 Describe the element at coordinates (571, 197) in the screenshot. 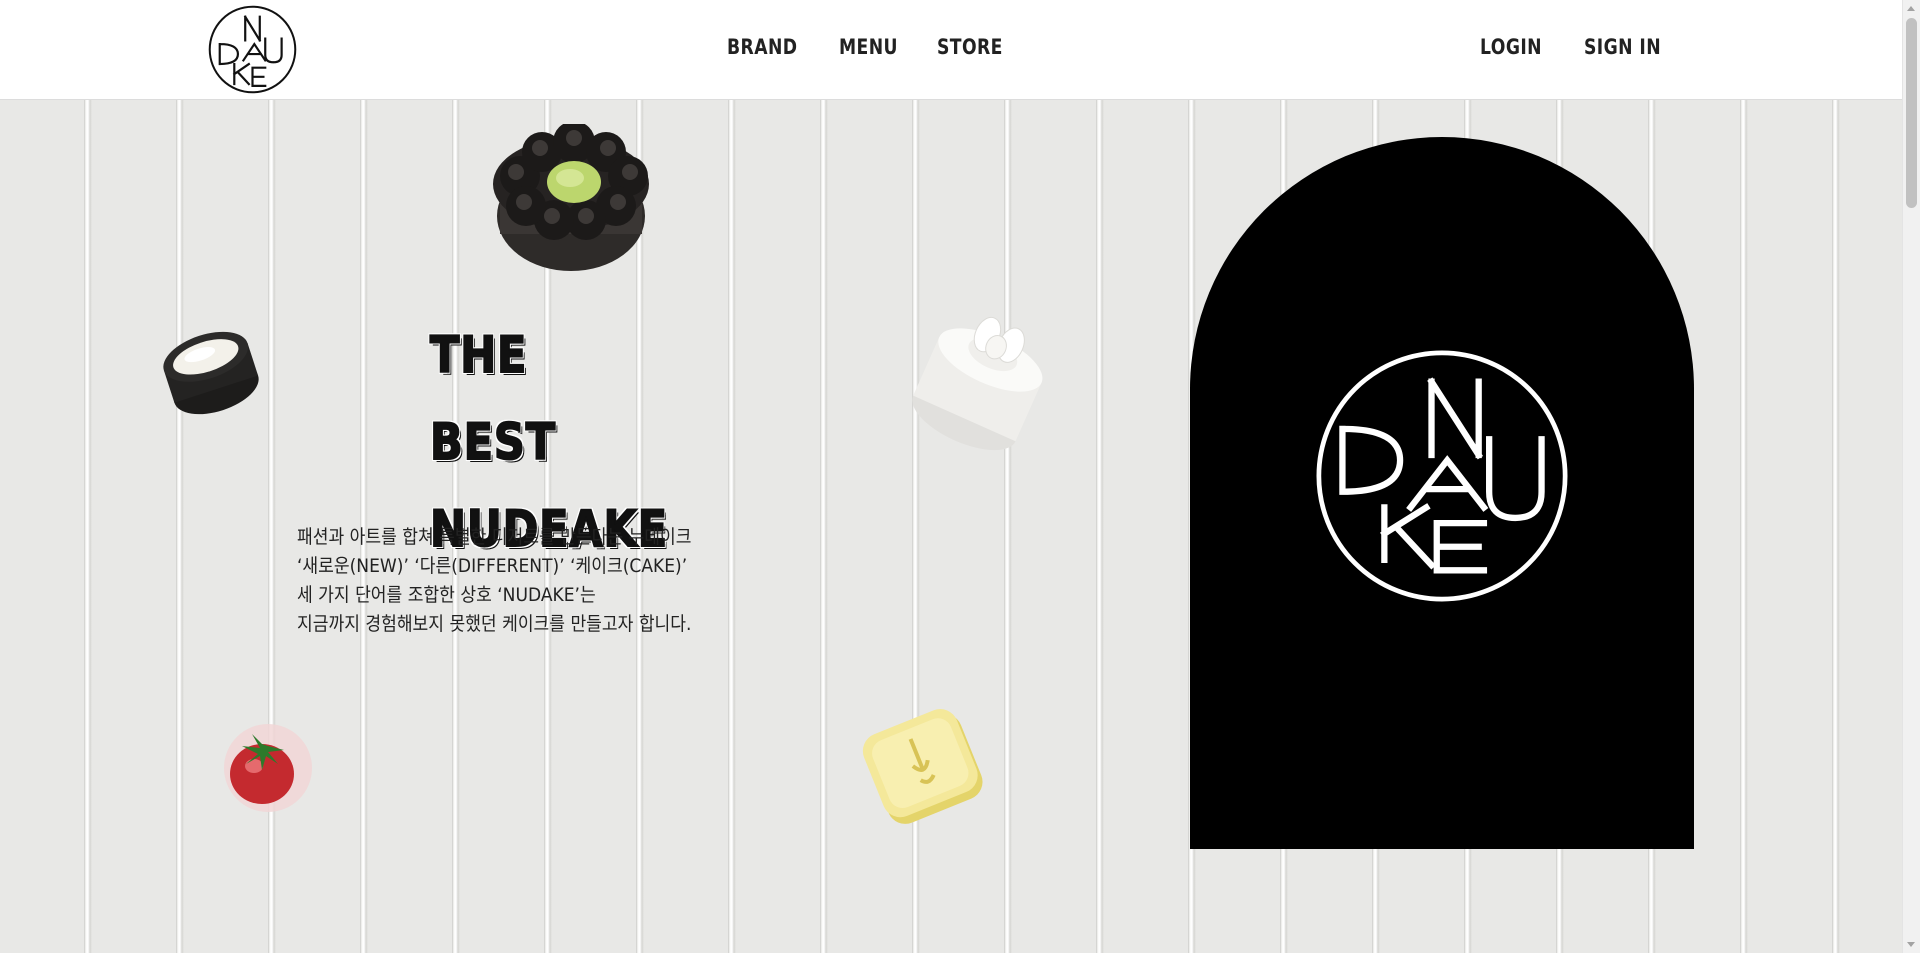

I see `black-cake-image` at that location.